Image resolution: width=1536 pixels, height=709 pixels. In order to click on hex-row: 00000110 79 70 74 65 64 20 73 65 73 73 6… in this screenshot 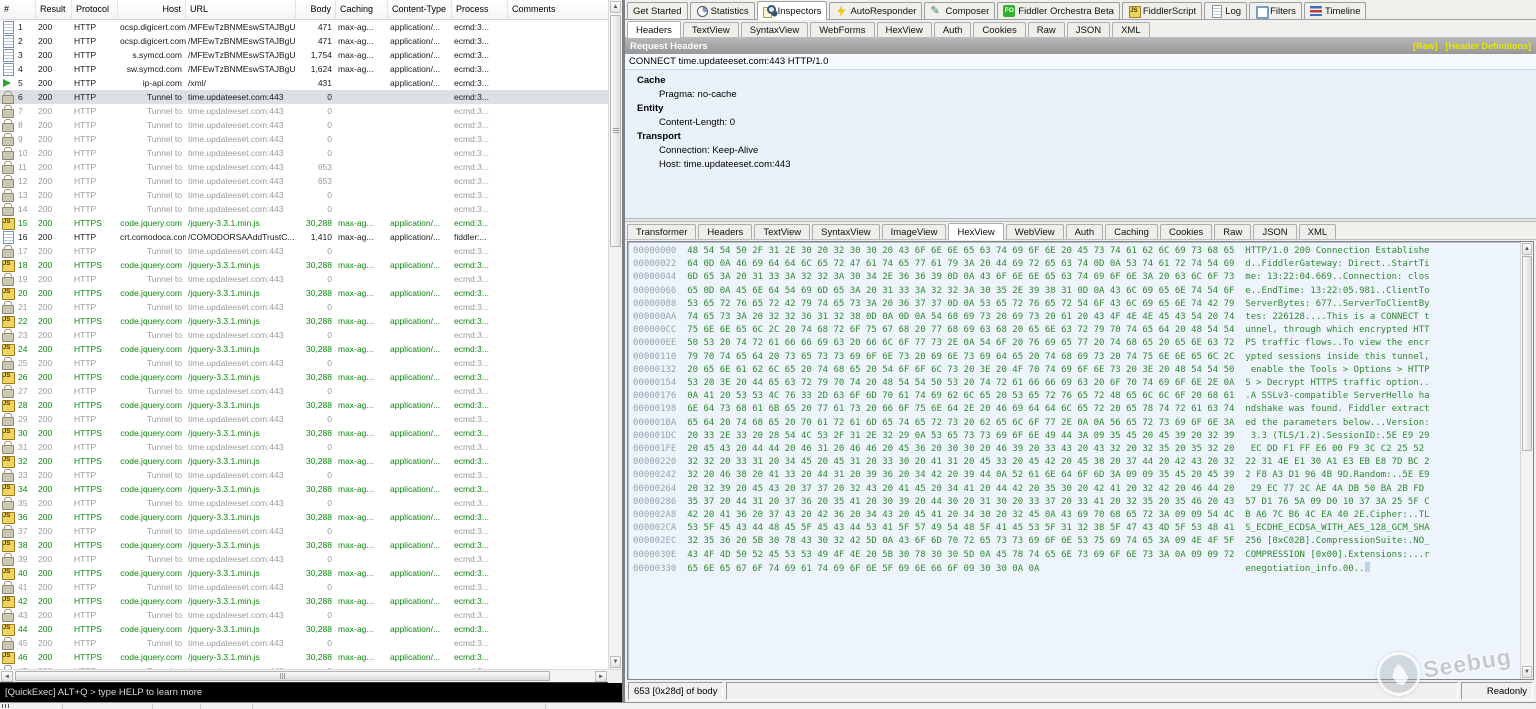, I will do `click(1083, 357)`.